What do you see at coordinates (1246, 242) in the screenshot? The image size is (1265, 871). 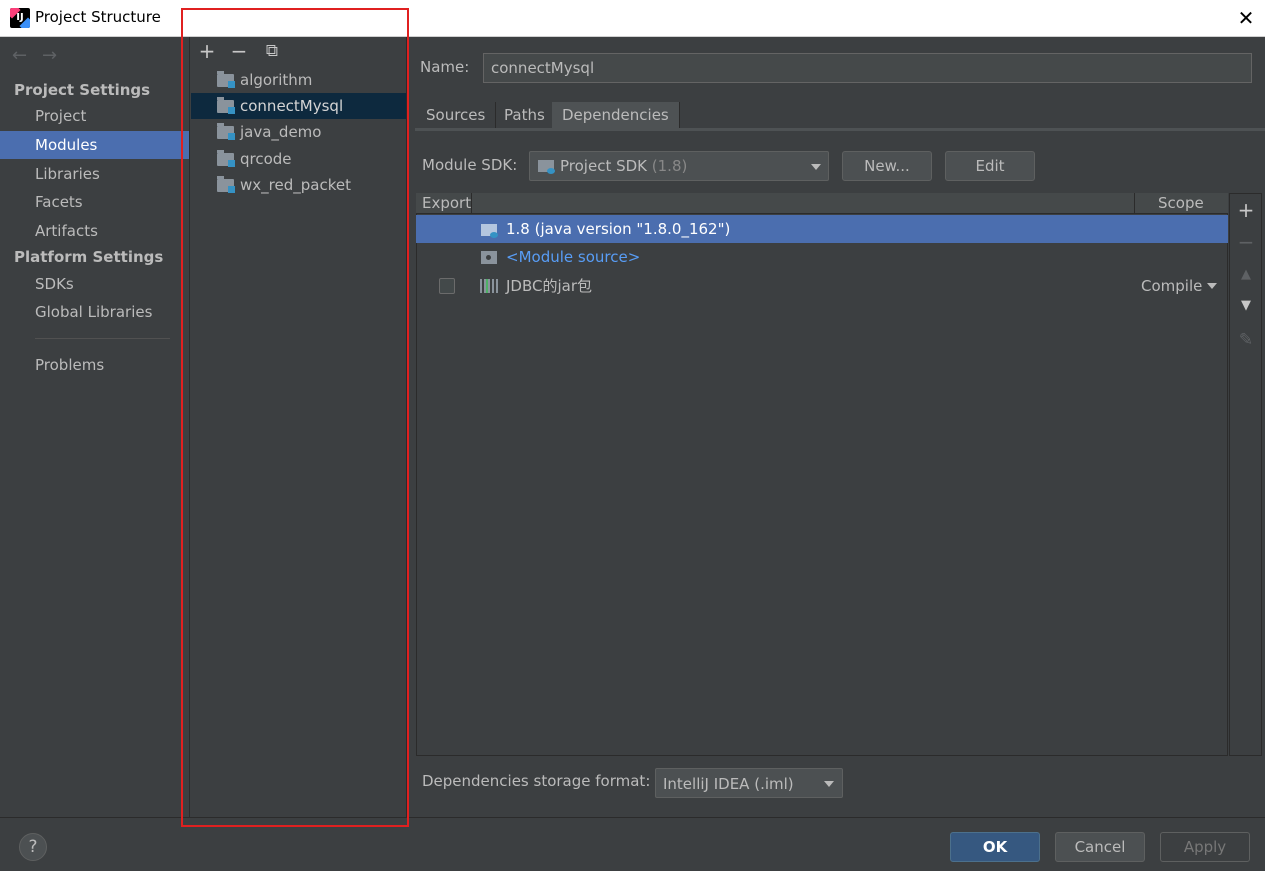 I see `remove-dependency-icon: −` at bounding box center [1246, 242].